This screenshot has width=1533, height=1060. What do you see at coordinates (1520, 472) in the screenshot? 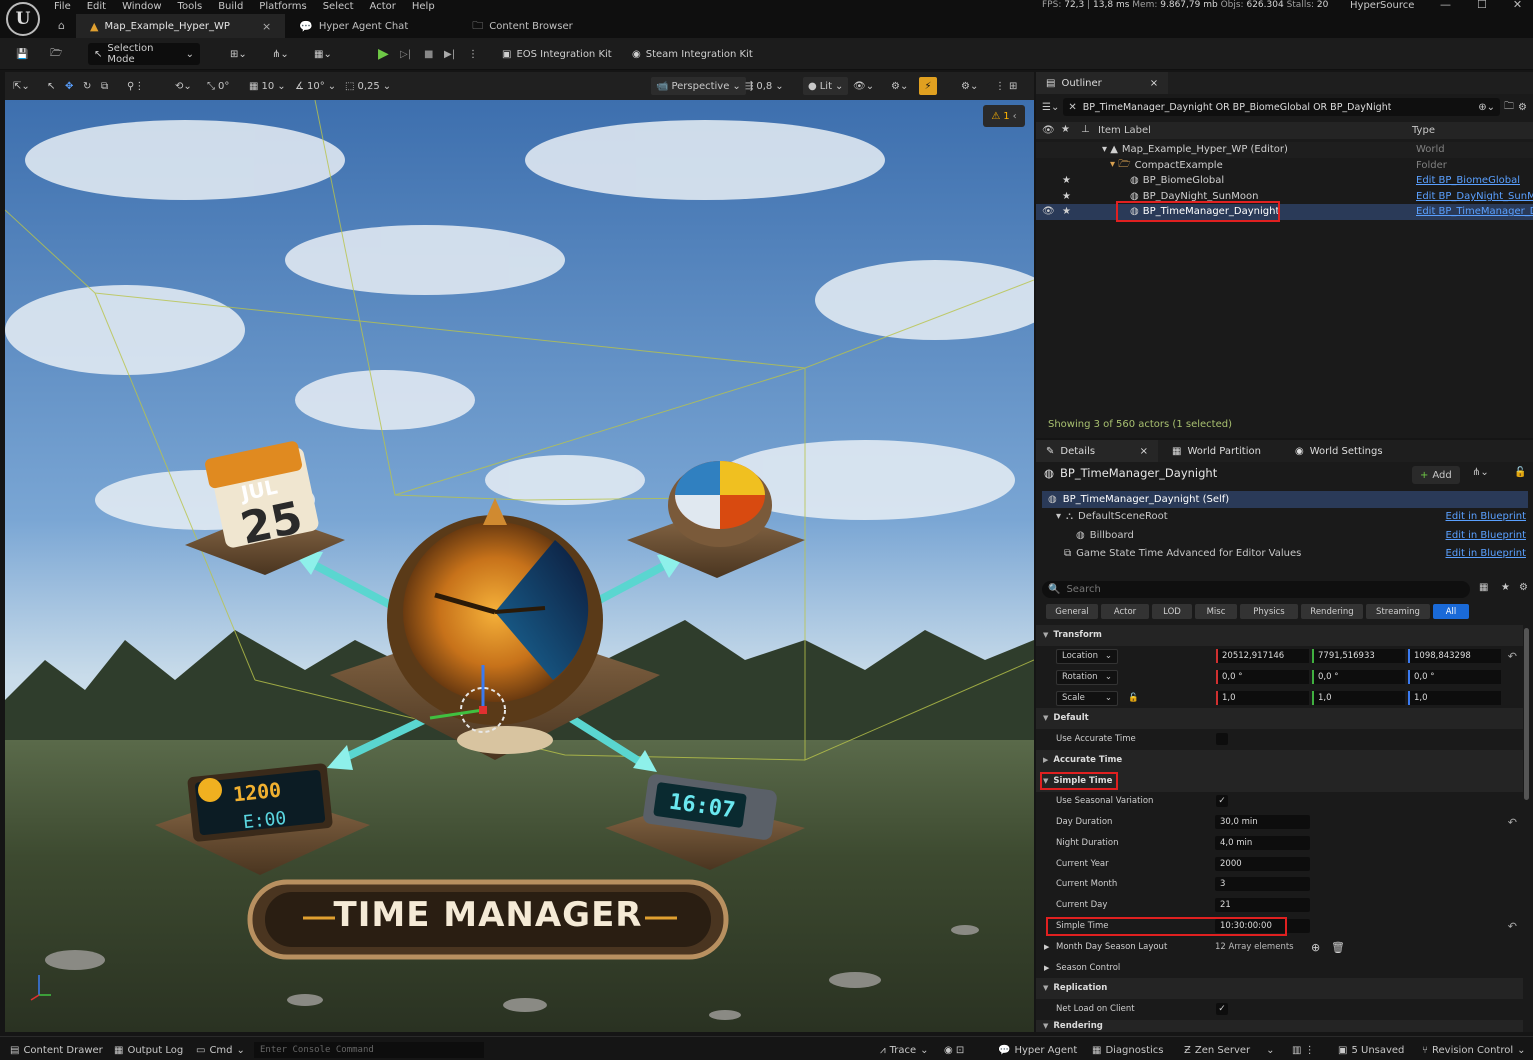
I see `lock-icon: 🔓` at bounding box center [1520, 472].